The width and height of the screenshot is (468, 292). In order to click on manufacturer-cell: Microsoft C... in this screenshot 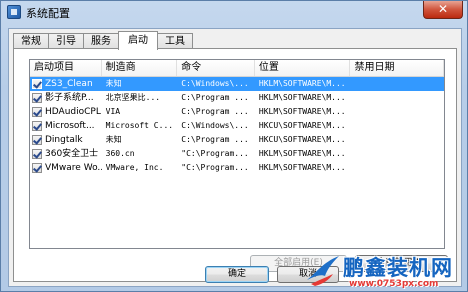, I will do `click(139, 125)`.